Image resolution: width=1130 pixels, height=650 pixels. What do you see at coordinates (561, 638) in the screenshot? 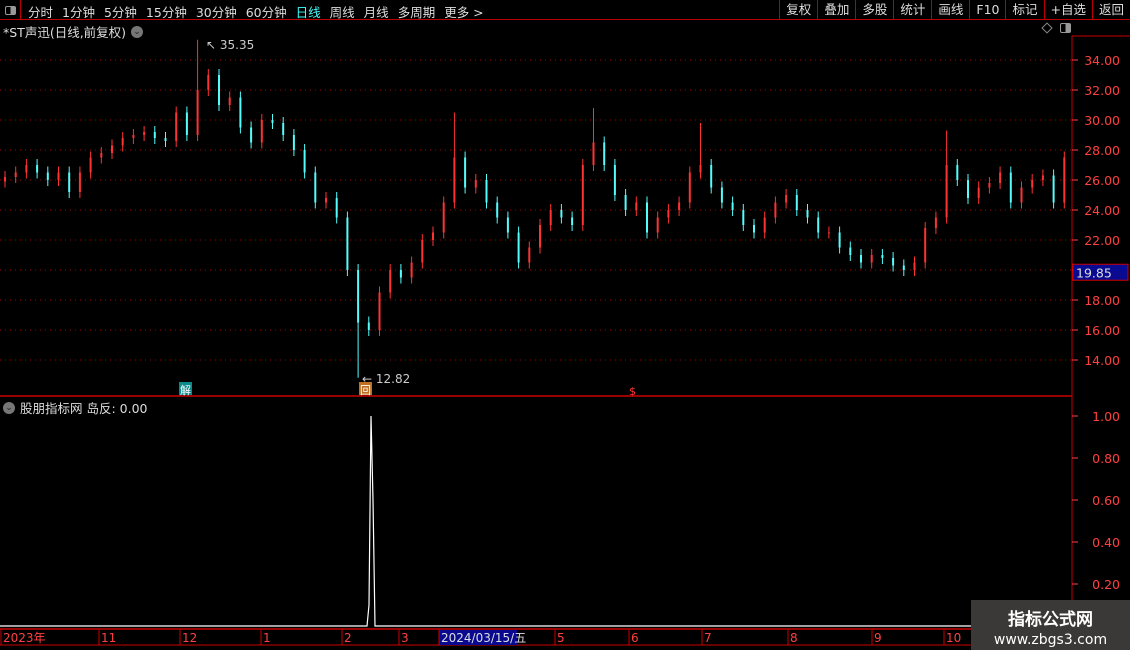
I see `time-axis-label: 5` at bounding box center [561, 638].